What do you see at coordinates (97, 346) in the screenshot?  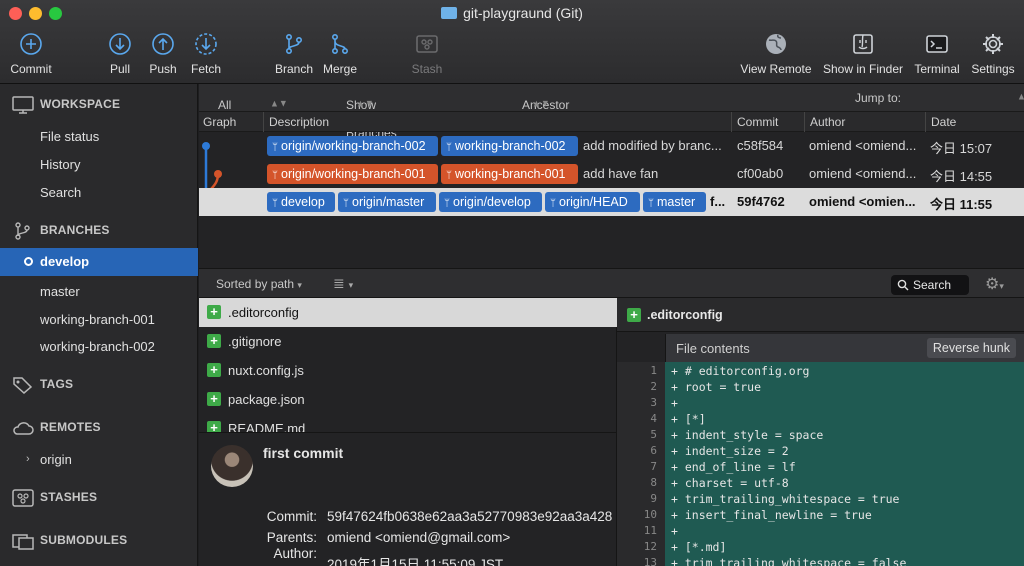 I see `sidebar-item-working-branch-002: working-branch-002` at bounding box center [97, 346].